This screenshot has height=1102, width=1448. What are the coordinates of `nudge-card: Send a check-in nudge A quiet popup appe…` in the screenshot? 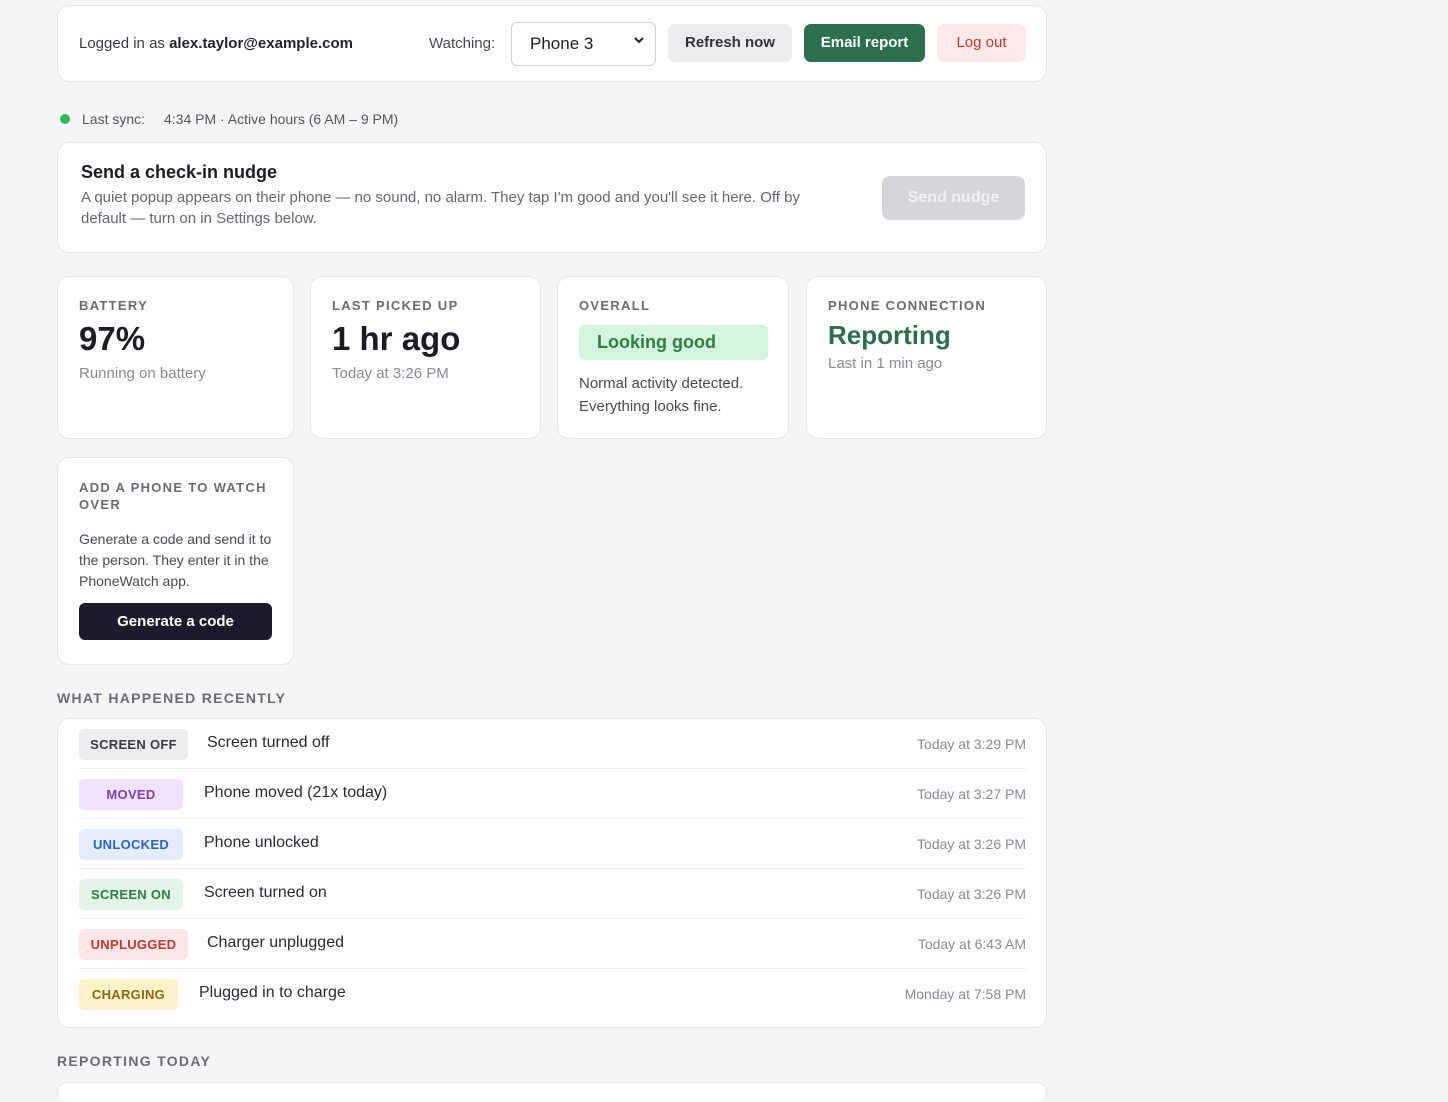 It's located at (552, 197).